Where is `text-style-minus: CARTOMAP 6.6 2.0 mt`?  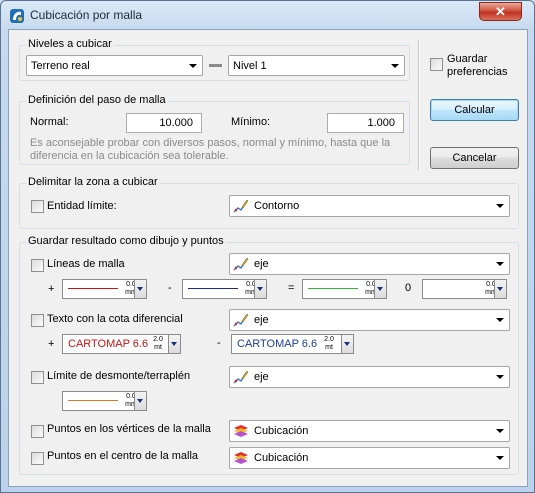 text-style-minus: CARTOMAP 6.6 2.0 mt is located at coordinates (292, 344).